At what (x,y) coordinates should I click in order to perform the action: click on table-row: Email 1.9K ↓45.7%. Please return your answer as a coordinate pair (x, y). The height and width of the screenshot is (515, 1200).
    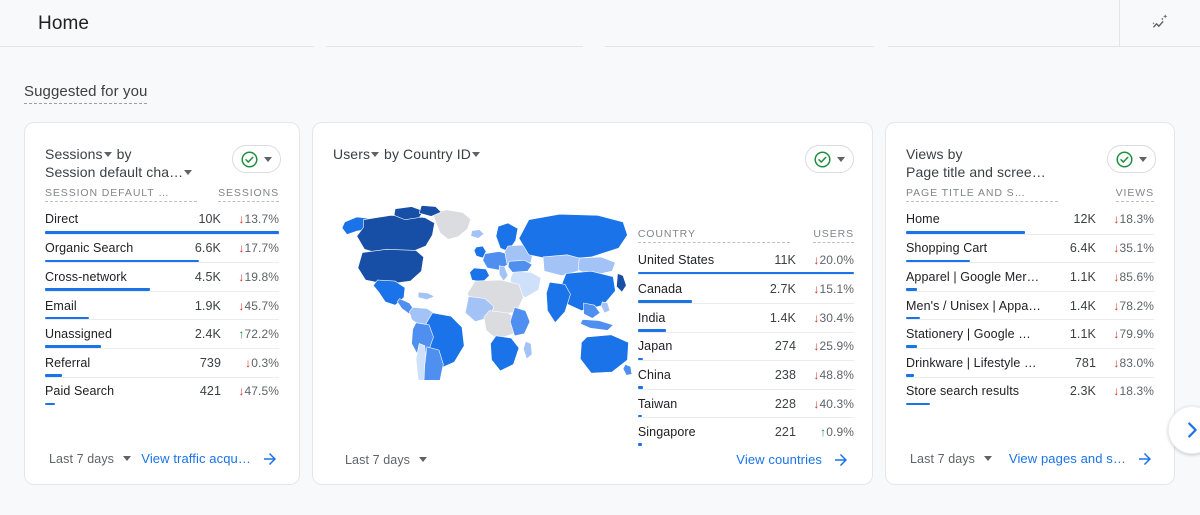
    Looking at the image, I should click on (162, 305).